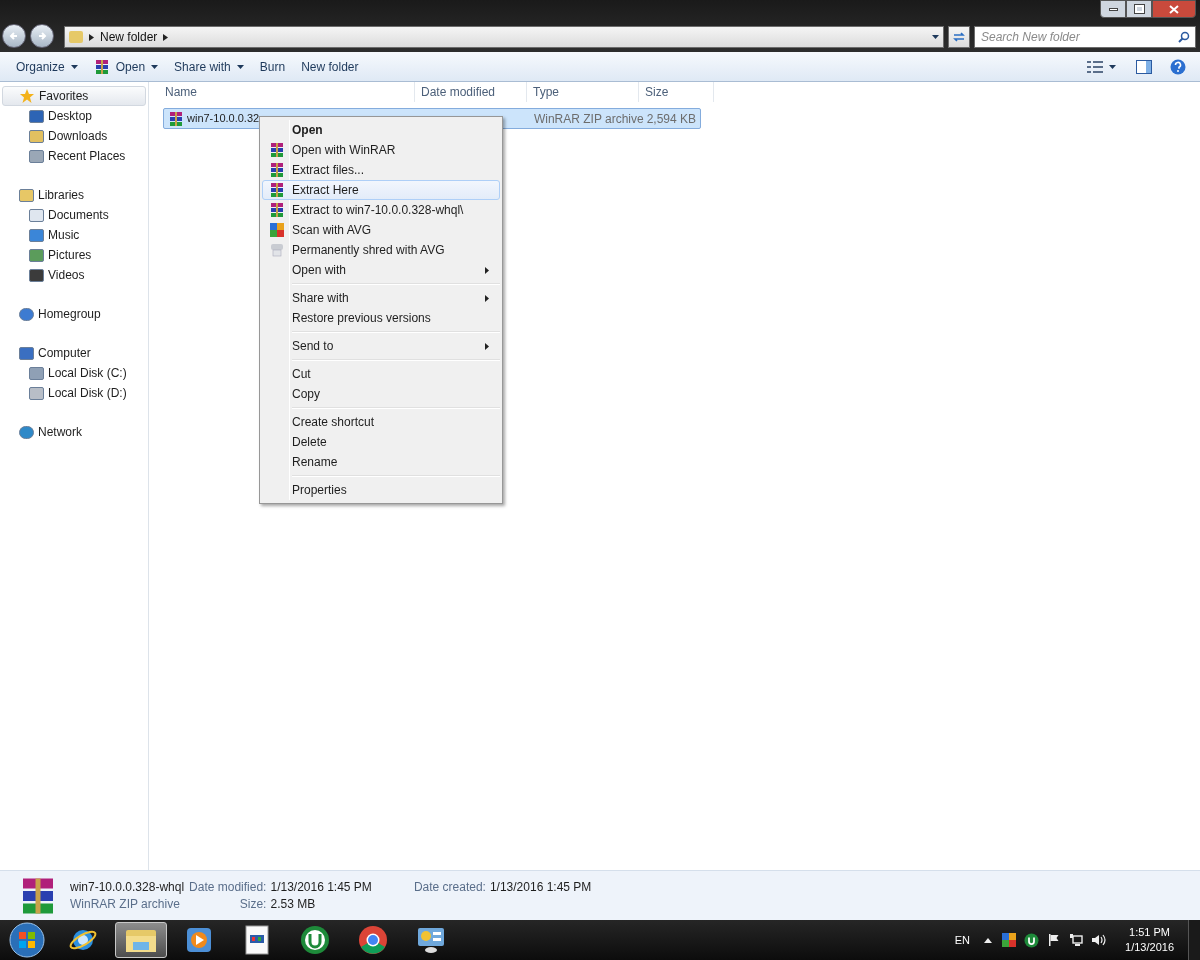 This screenshot has width=1200, height=960. Describe the element at coordinates (228, 887) in the screenshot. I see `field-label: Date modified:` at that location.